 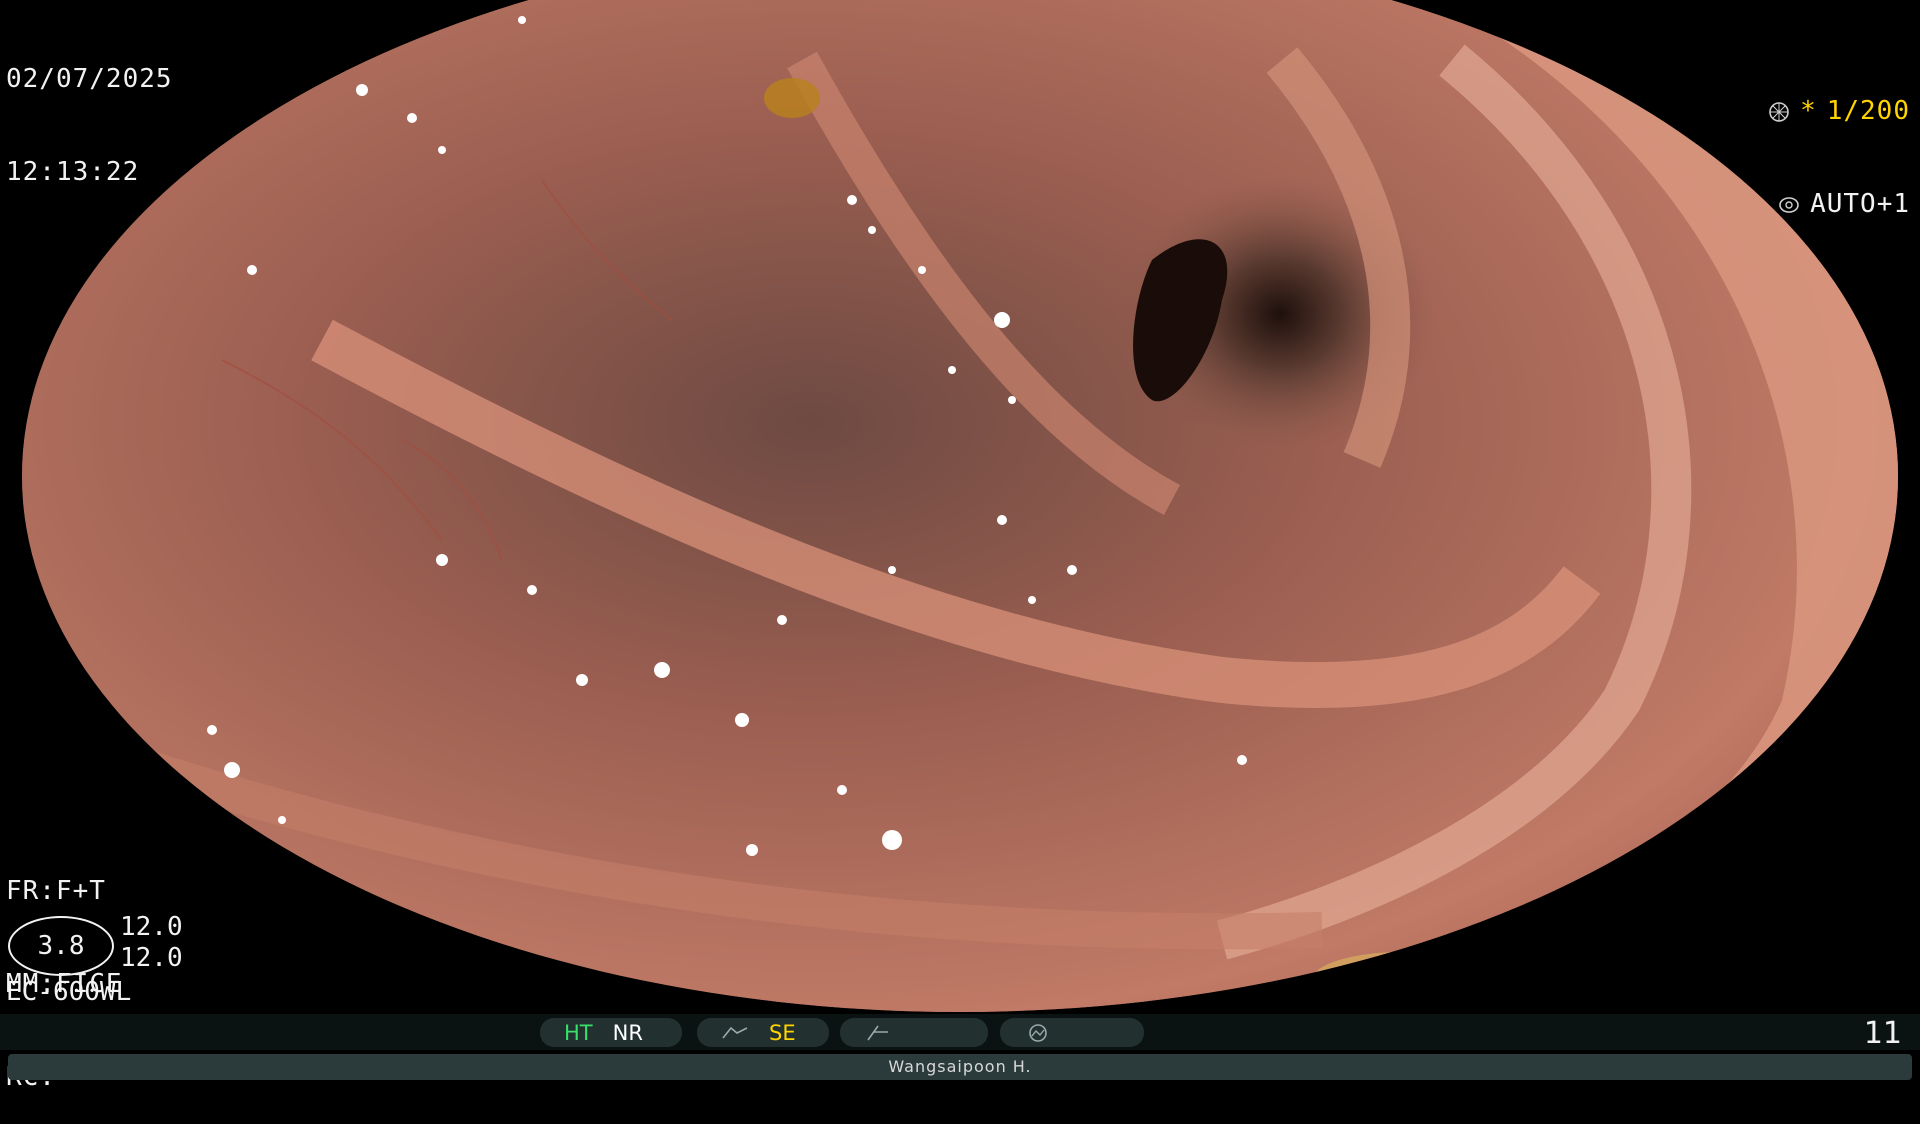 I want to click on color-indicator, so click(x=1072, y=1032).